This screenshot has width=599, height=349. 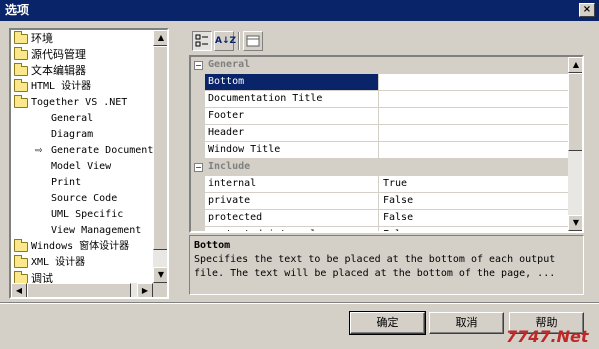 What do you see at coordinates (39, 151) in the screenshot?
I see `selection-arrow-icon: ⇨` at bounding box center [39, 151].